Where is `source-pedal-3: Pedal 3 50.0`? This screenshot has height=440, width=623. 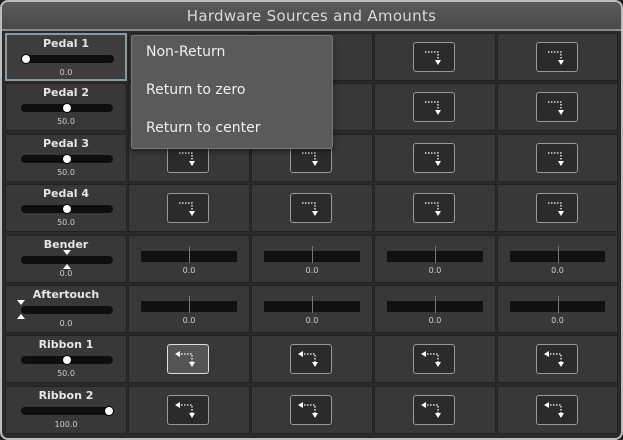 source-pedal-3: Pedal 3 50.0 is located at coordinates (66, 158).